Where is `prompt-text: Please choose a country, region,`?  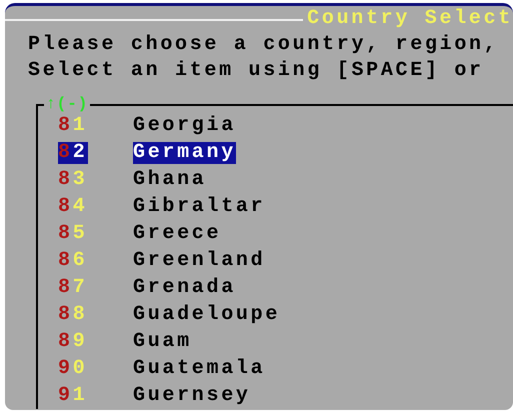
prompt-text: Please choose a country, region, is located at coordinates (263, 45).